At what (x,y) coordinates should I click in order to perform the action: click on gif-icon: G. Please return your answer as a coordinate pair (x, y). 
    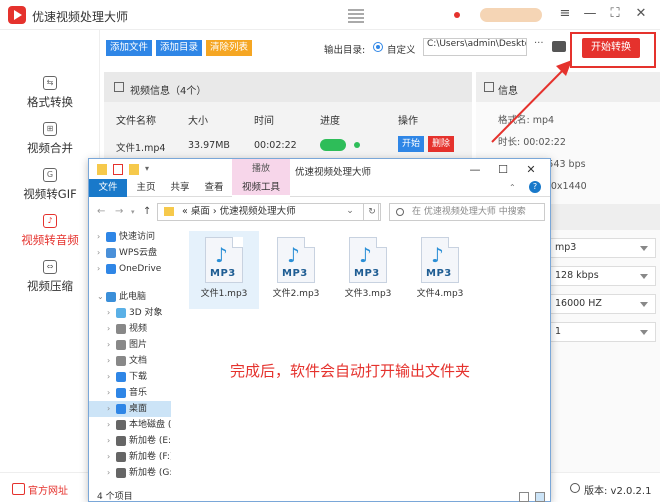
    Looking at the image, I should click on (50, 175).